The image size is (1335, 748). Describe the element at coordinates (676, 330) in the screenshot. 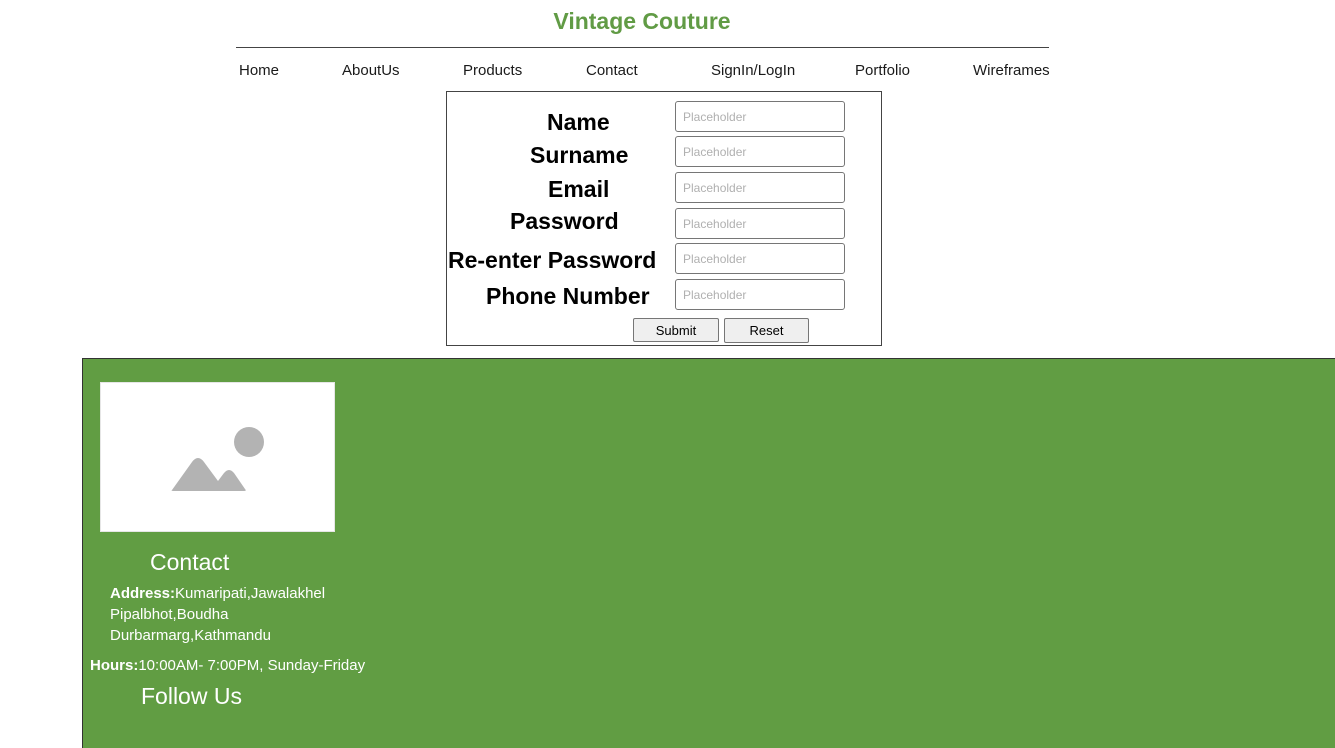

I see `submit-button: Submit` at that location.